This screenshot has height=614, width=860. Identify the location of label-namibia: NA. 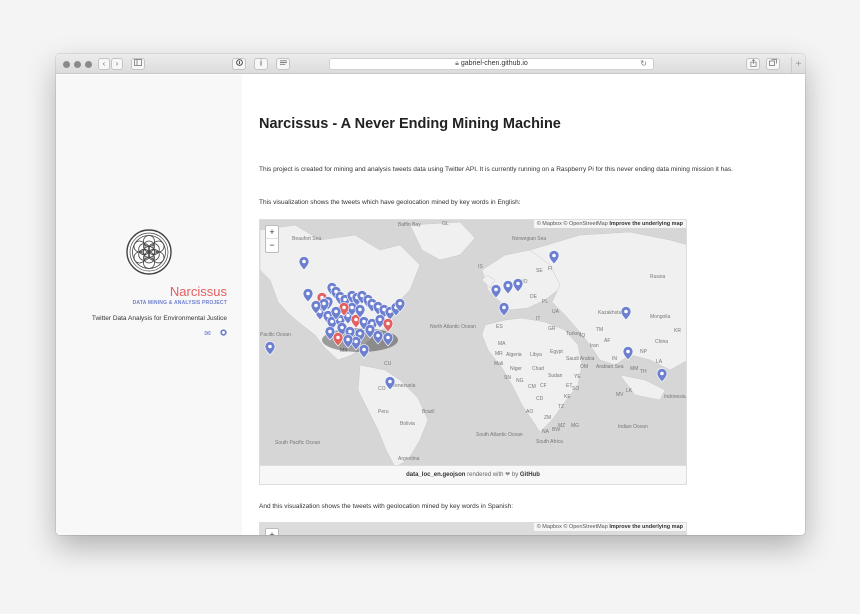
(546, 432).